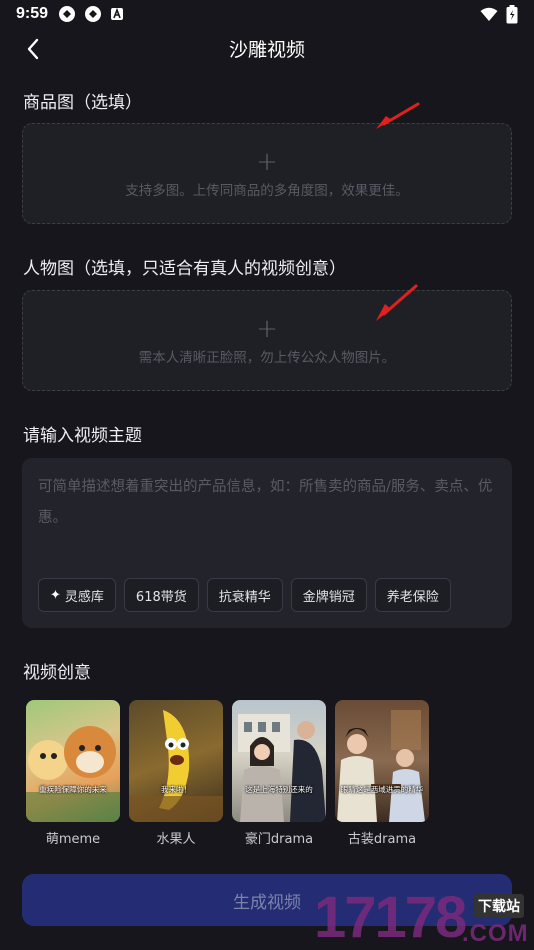 Image resolution: width=534 pixels, height=950 pixels. I want to click on person-image-title: 人物图（选填，只适合有真人的视频创意）, so click(184, 269).